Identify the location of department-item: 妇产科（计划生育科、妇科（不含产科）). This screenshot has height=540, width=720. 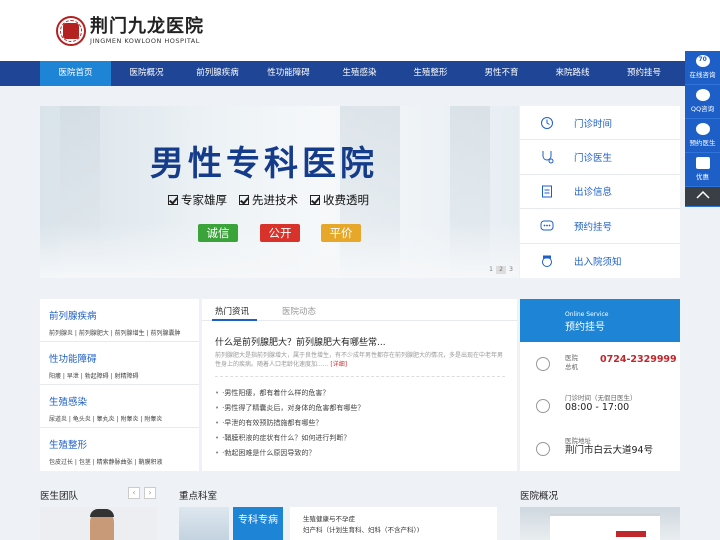
(400, 530).